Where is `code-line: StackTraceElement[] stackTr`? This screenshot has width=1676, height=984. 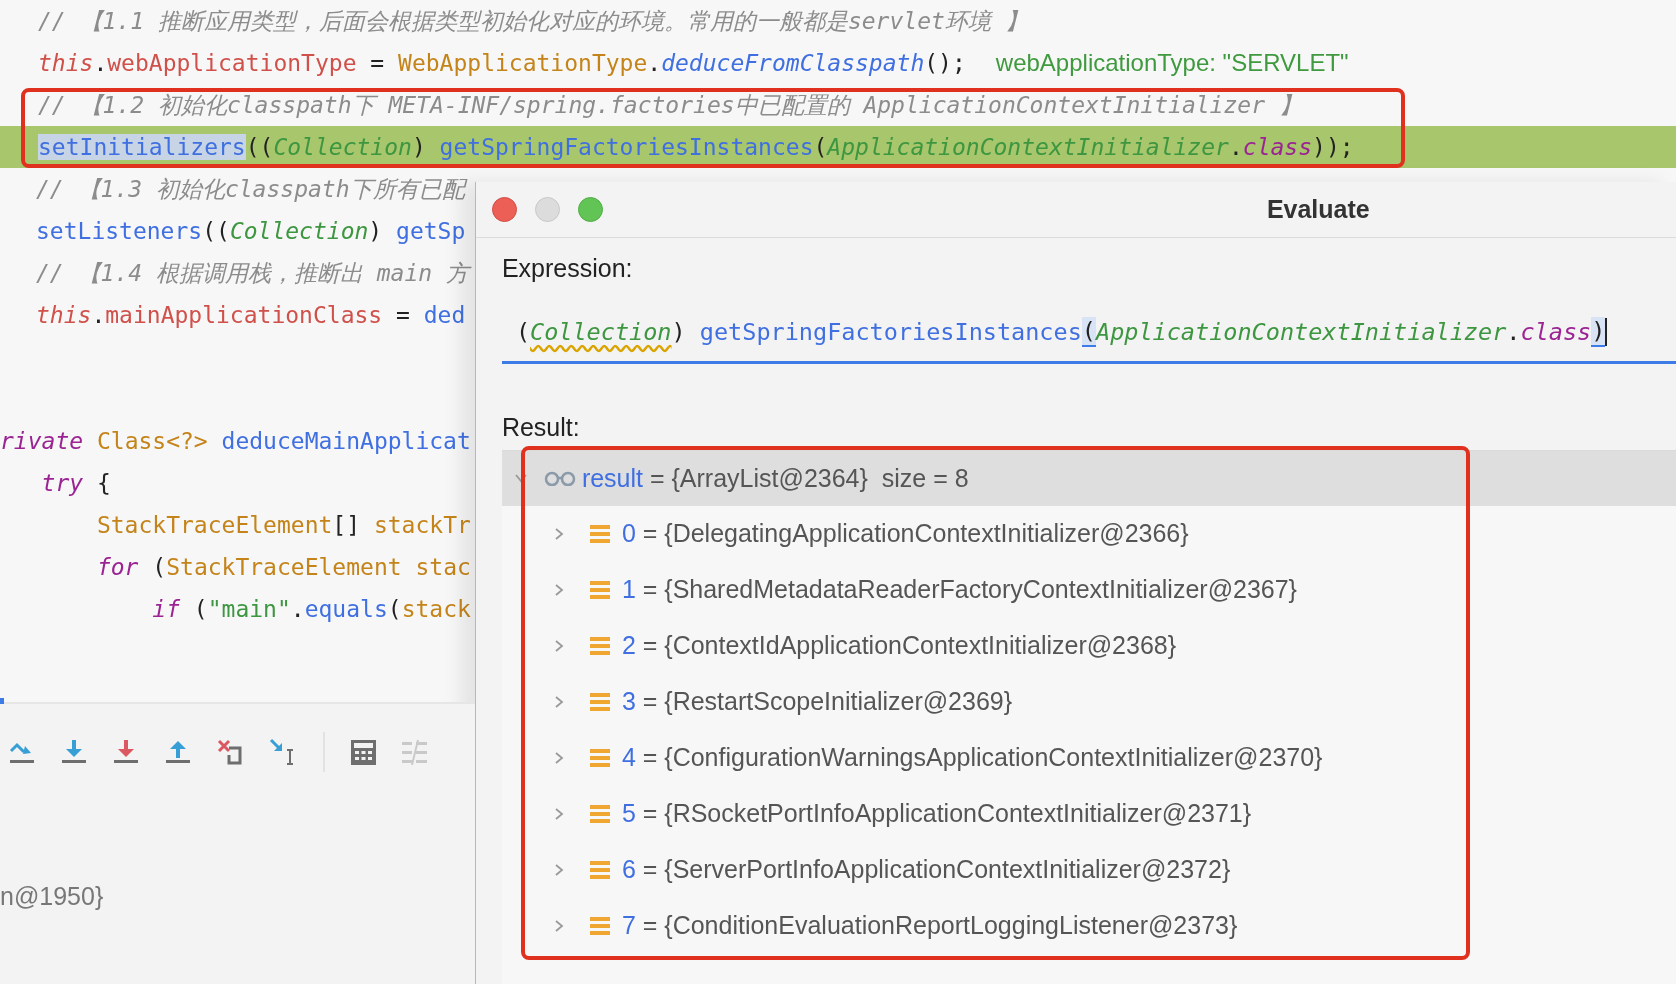 code-line: StackTraceElement[] stackTr is located at coordinates (283, 525).